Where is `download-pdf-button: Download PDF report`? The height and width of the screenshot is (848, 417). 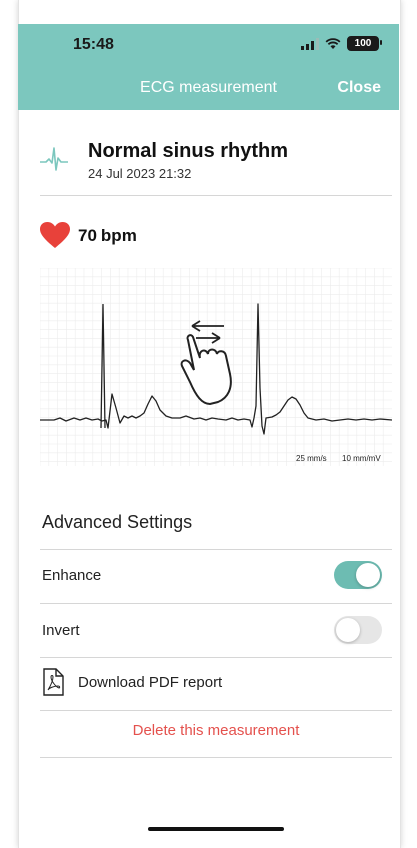 download-pdf-button: Download PDF report is located at coordinates (132, 682).